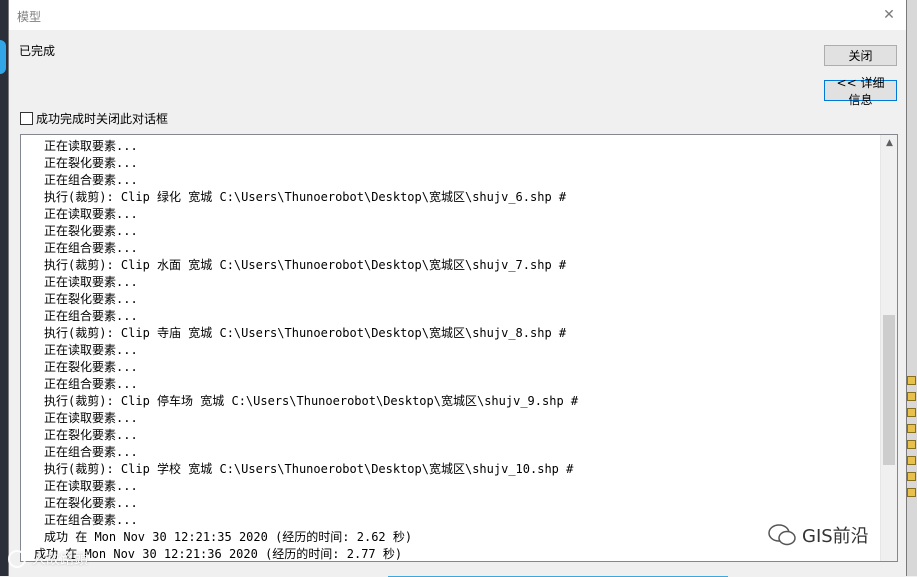  What do you see at coordinates (835, 536) in the screenshot?
I see `watermark-right-text: GIS前沿` at bounding box center [835, 536].